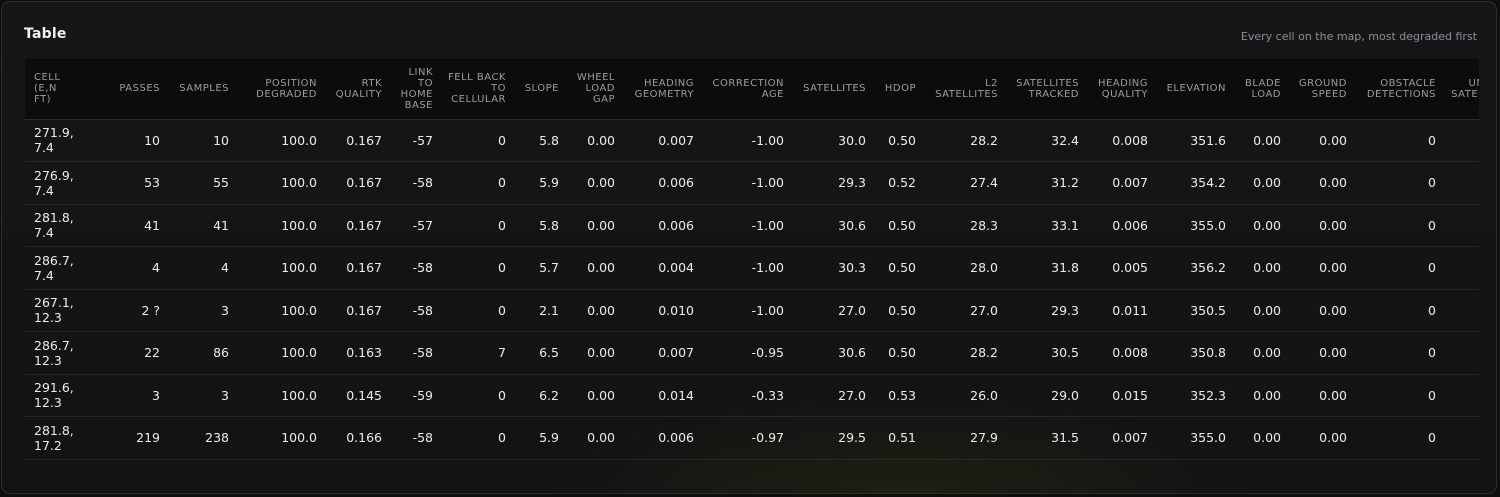 This screenshot has height=497, width=1500. What do you see at coordinates (414, 89) in the screenshot?
I see `column-header-link-to-home-base: LINK TO HOME BASE` at bounding box center [414, 89].